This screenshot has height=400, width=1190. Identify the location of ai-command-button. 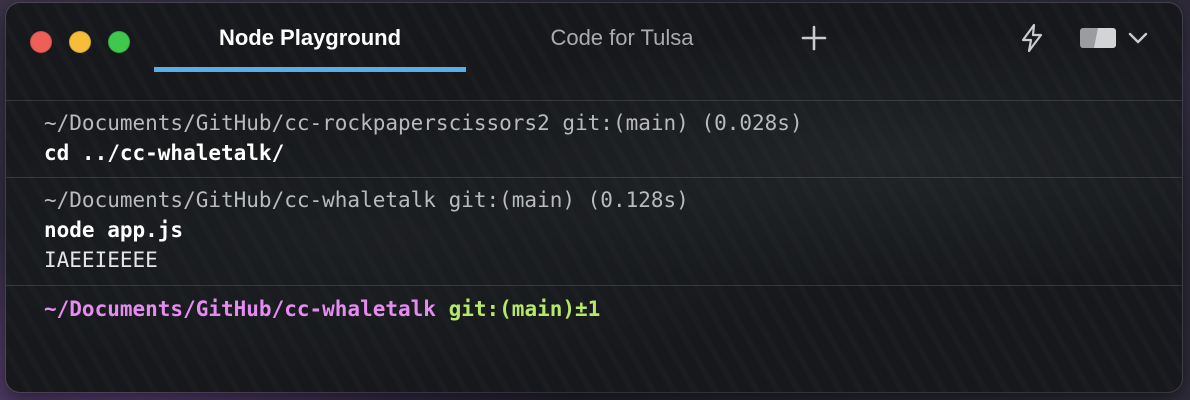
(1032, 38).